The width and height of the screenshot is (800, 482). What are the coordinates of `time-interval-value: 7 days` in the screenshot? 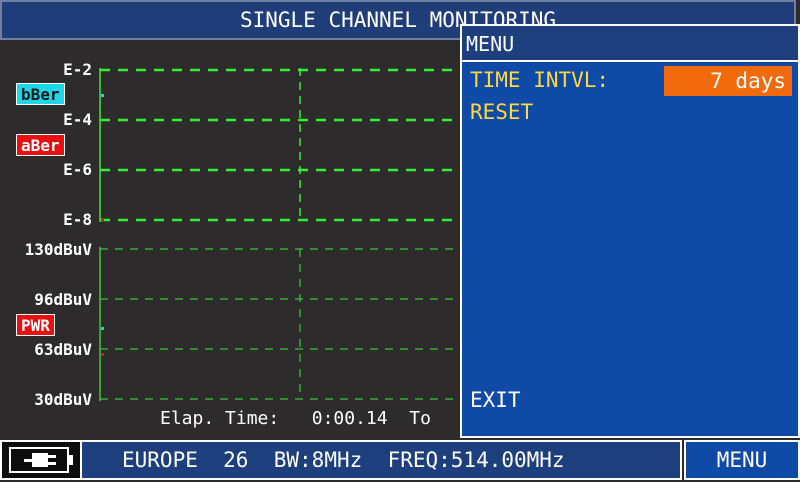 It's located at (728, 81).